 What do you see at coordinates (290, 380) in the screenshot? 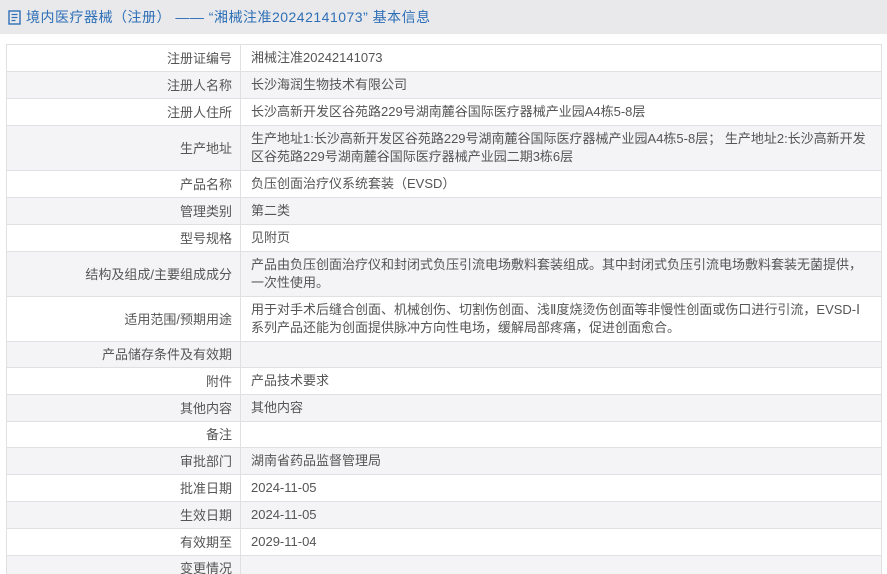
I see `row-value: 产品技术要求` at bounding box center [290, 380].